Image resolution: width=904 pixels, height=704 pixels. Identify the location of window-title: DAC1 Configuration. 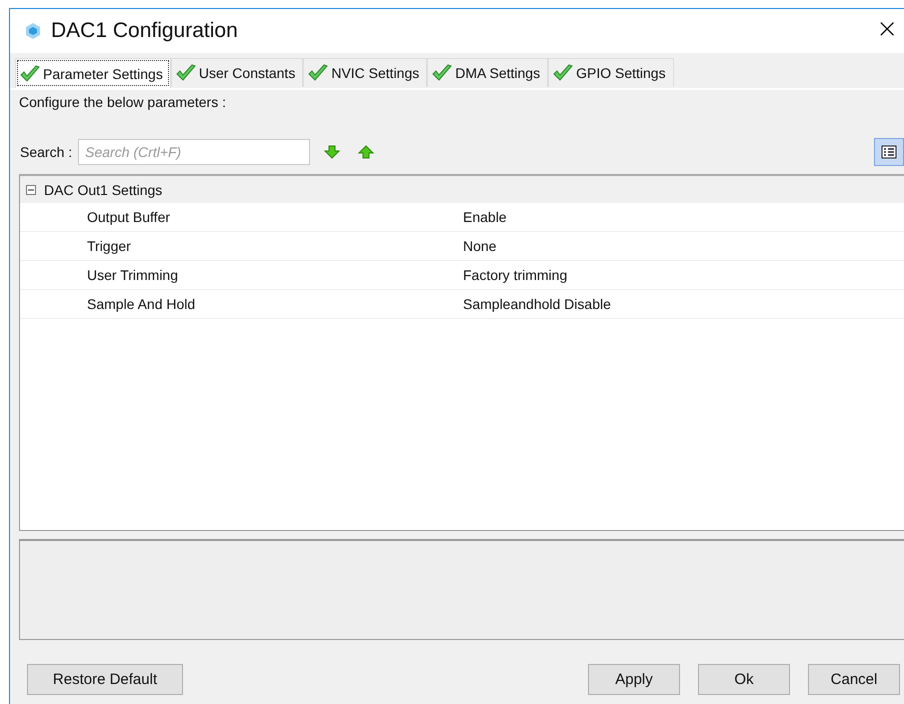
(144, 31).